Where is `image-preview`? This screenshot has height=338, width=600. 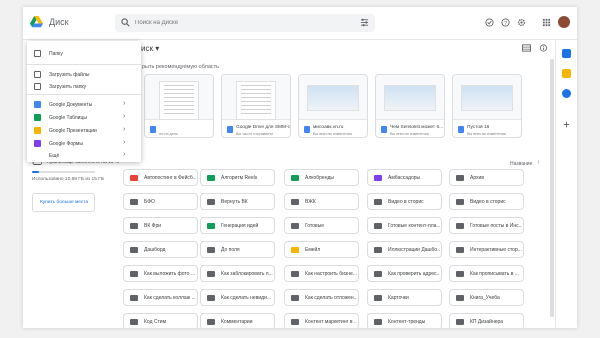 image-preview is located at coordinates (487, 98).